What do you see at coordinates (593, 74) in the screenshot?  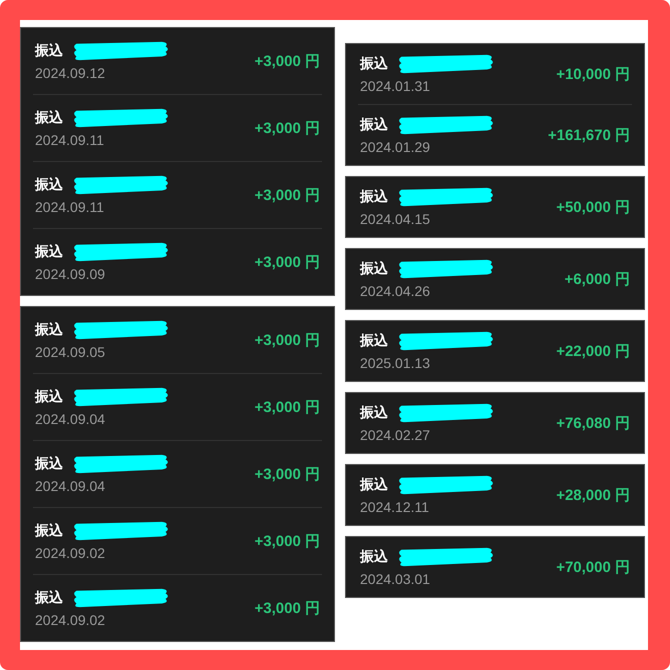 I see `transaction-amount: +10,000 円` at bounding box center [593, 74].